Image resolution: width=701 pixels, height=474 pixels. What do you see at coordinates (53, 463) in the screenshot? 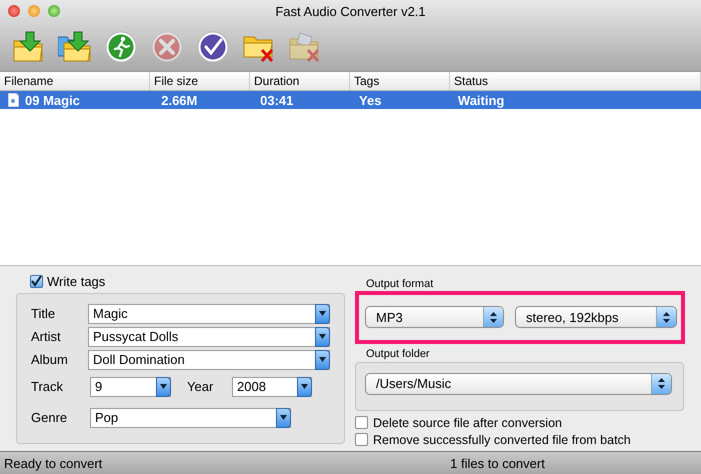
I see `status-text: Ready to convert` at bounding box center [53, 463].